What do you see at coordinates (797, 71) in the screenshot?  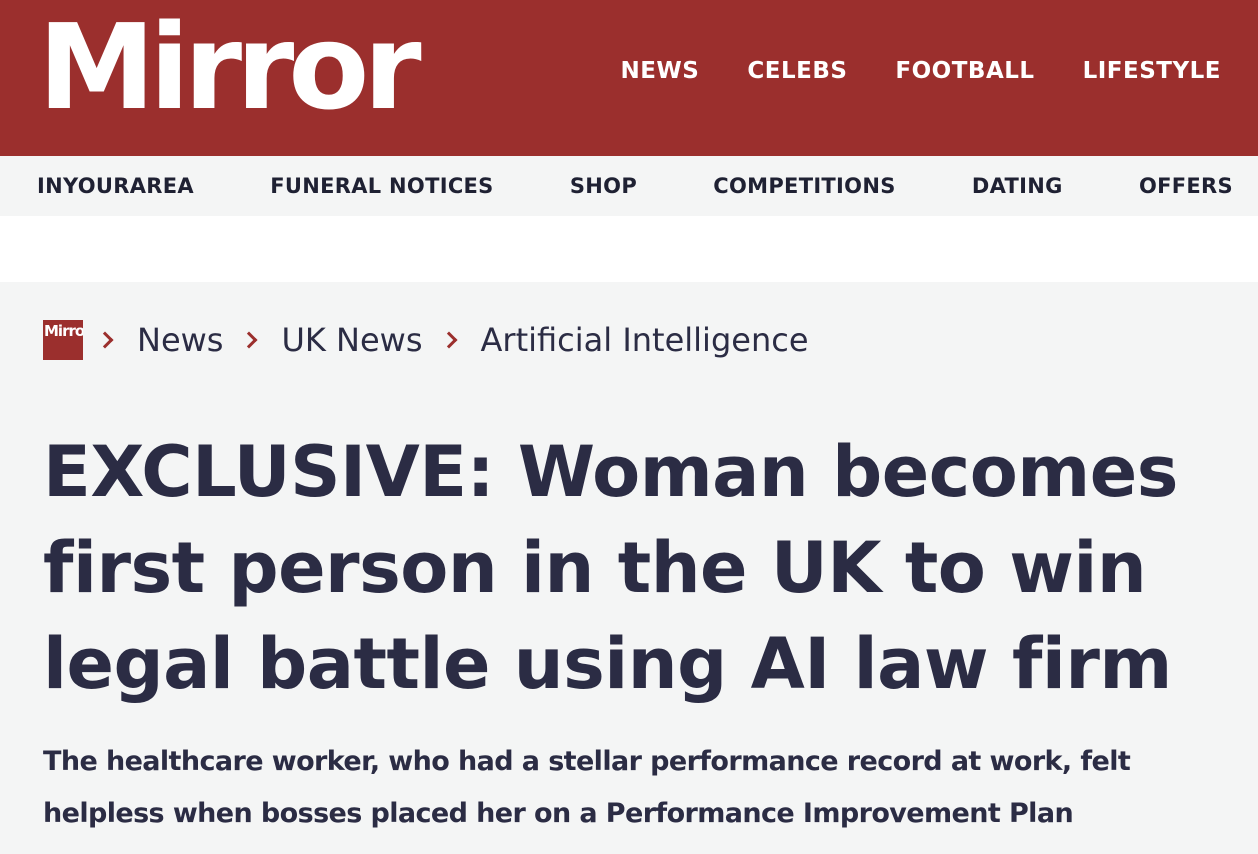 I see `nav-celebs: CELEBS` at bounding box center [797, 71].